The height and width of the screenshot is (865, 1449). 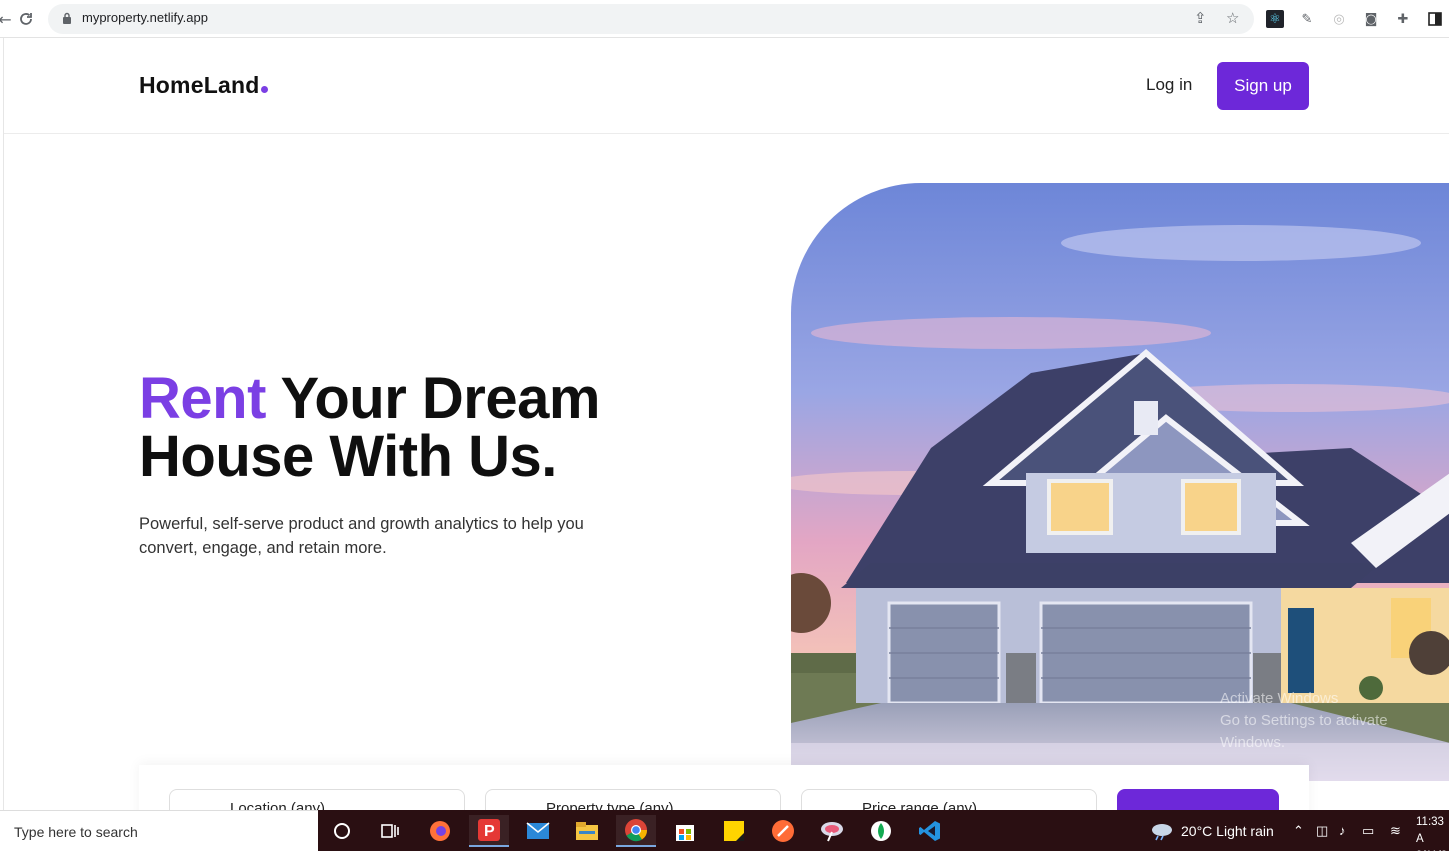 I want to click on location-select: Location (any), so click(x=317, y=799).